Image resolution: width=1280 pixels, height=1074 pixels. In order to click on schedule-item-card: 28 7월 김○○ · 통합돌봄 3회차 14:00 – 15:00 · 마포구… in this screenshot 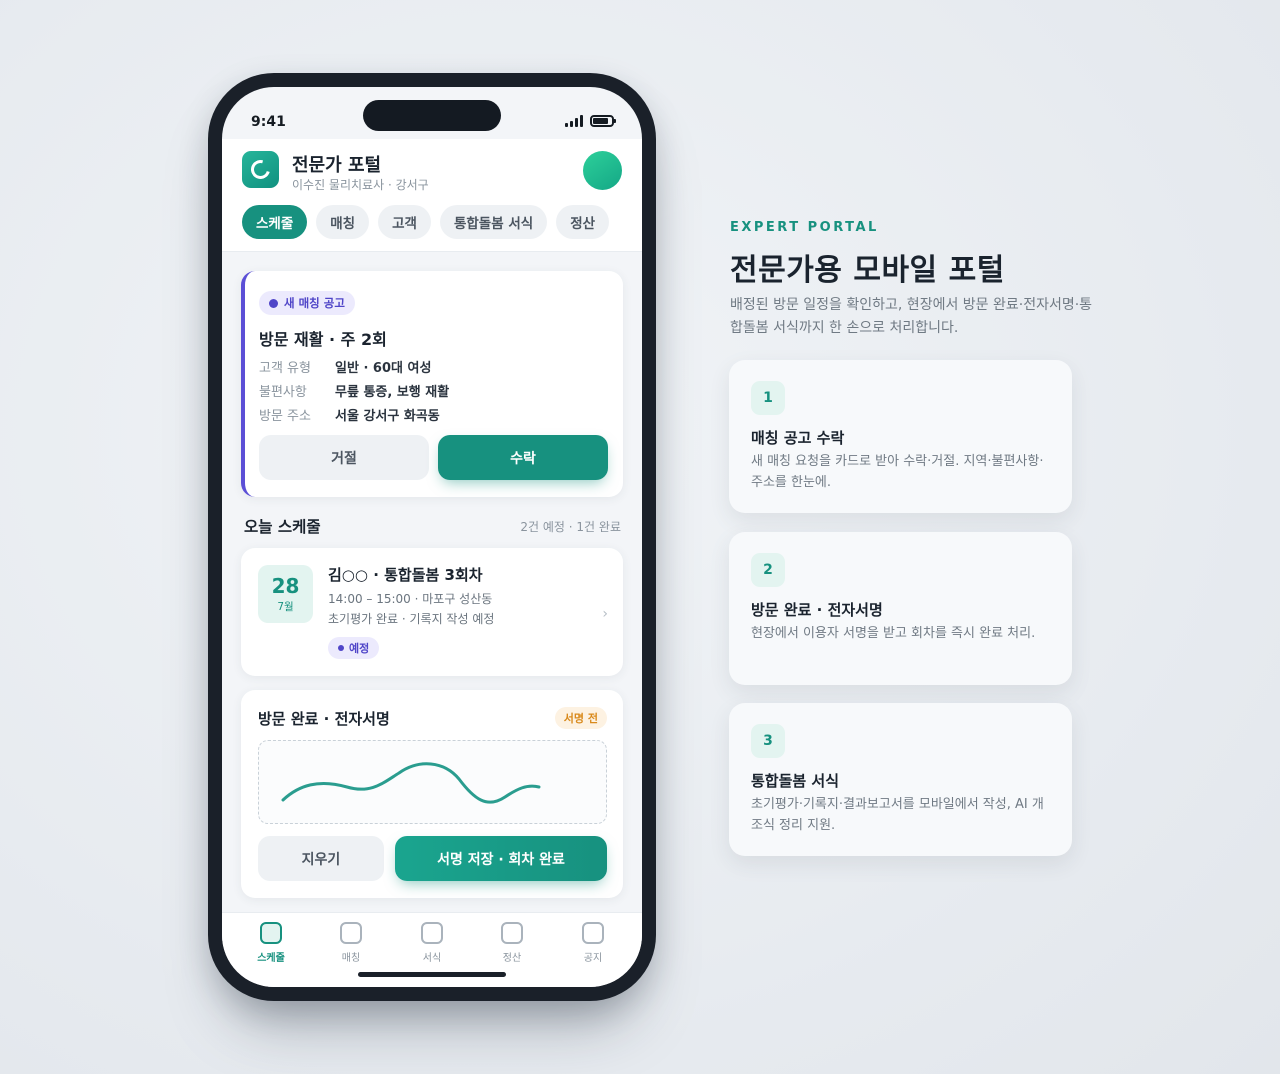, I will do `click(432, 612)`.